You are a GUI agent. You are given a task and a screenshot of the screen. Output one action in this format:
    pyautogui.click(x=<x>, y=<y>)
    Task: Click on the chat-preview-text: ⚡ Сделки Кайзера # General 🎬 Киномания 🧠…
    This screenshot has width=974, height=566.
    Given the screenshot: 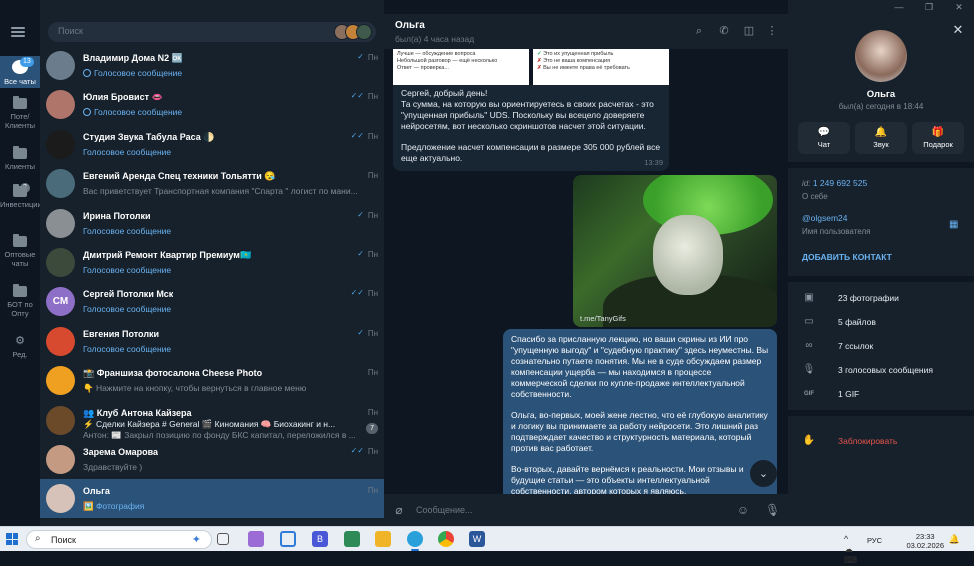 What is the action you would take?
    pyautogui.click(x=209, y=423)
    